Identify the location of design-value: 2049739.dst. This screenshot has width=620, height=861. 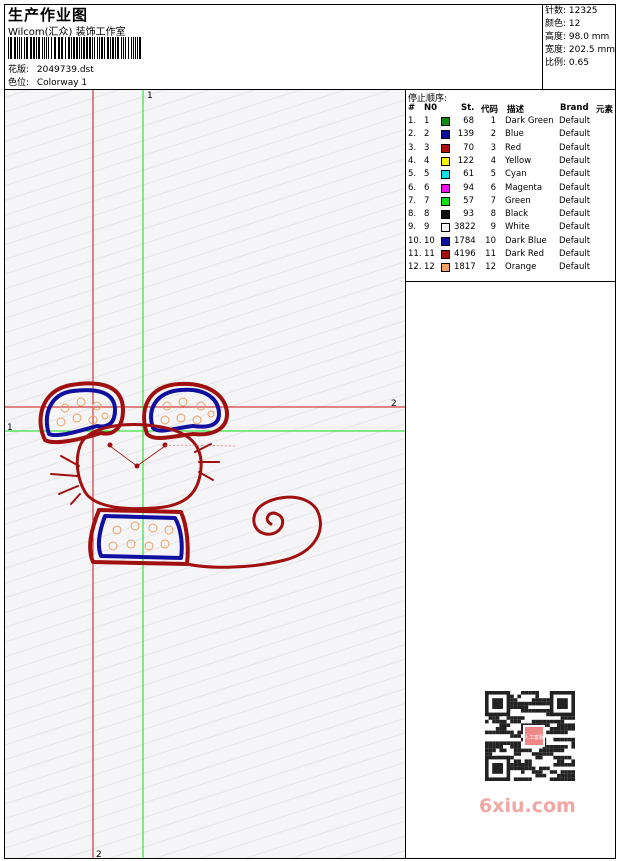
(65, 70).